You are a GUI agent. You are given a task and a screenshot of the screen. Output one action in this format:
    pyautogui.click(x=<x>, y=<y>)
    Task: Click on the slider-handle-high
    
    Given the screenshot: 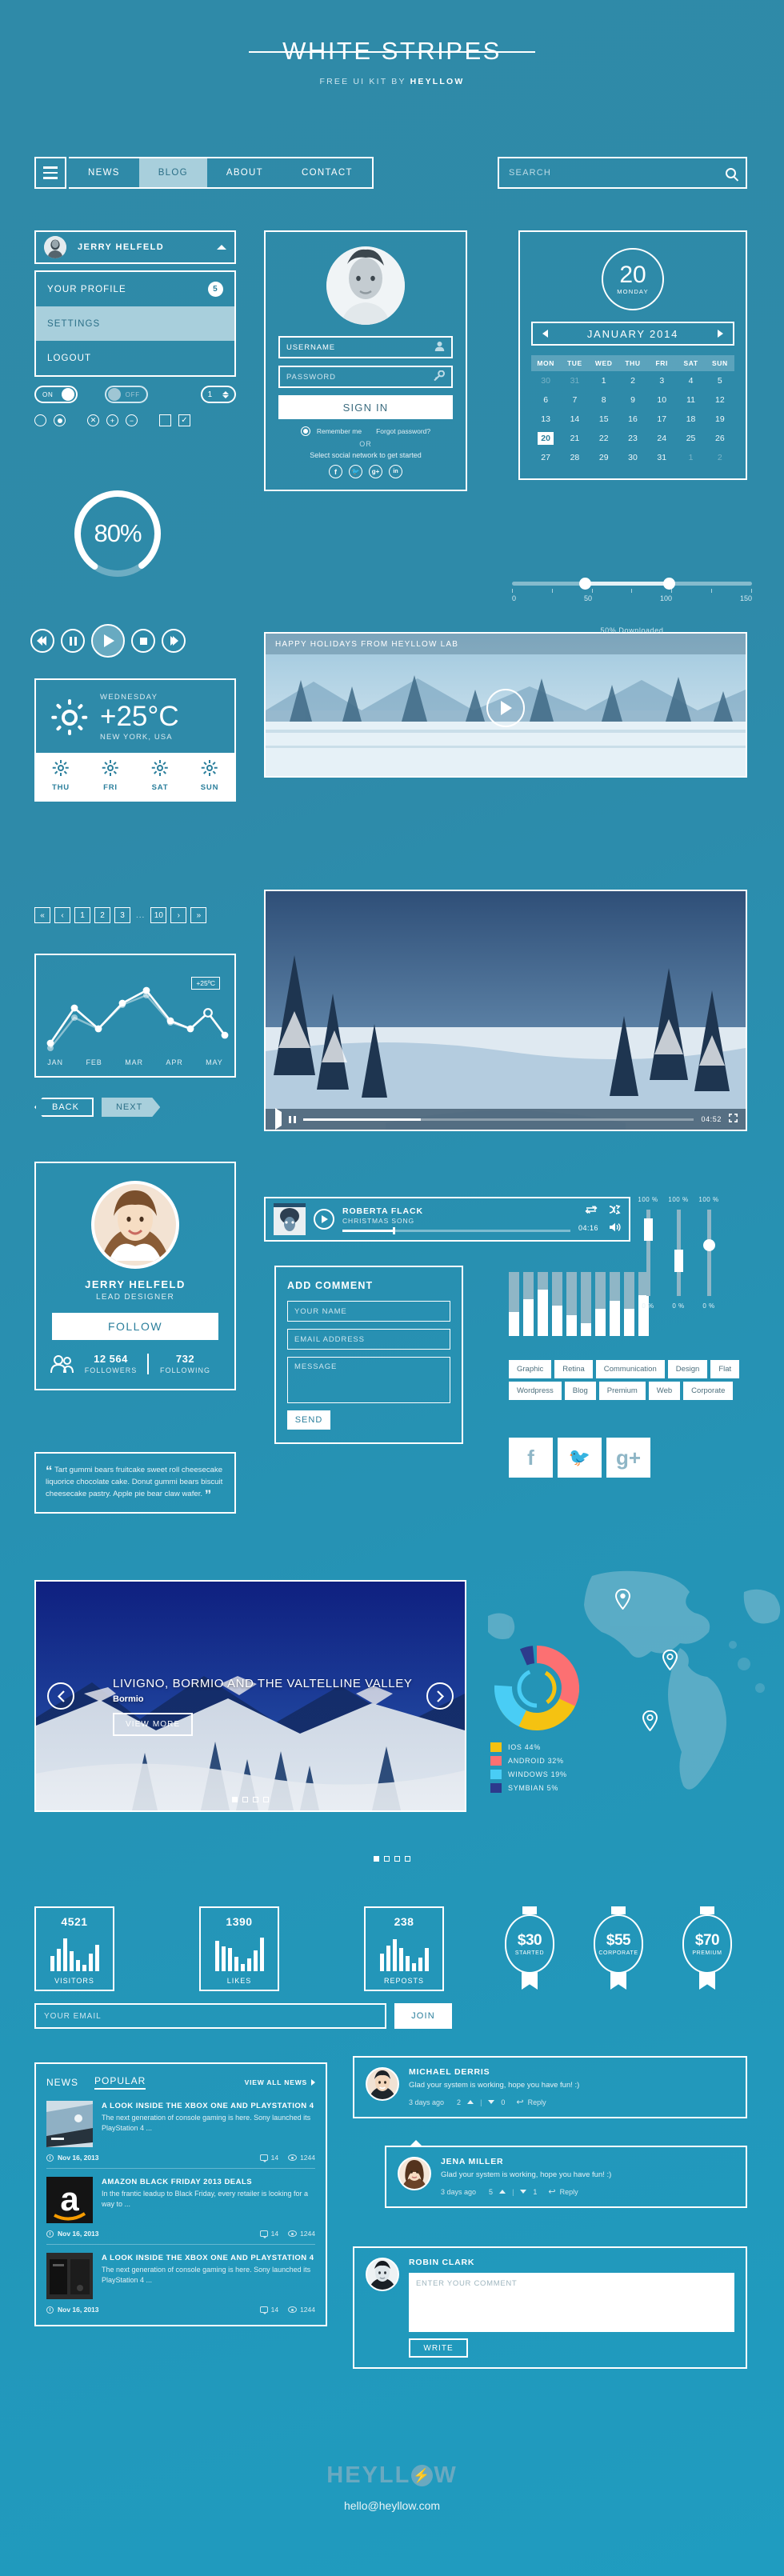 What is the action you would take?
    pyautogui.click(x=669, y=584)
    